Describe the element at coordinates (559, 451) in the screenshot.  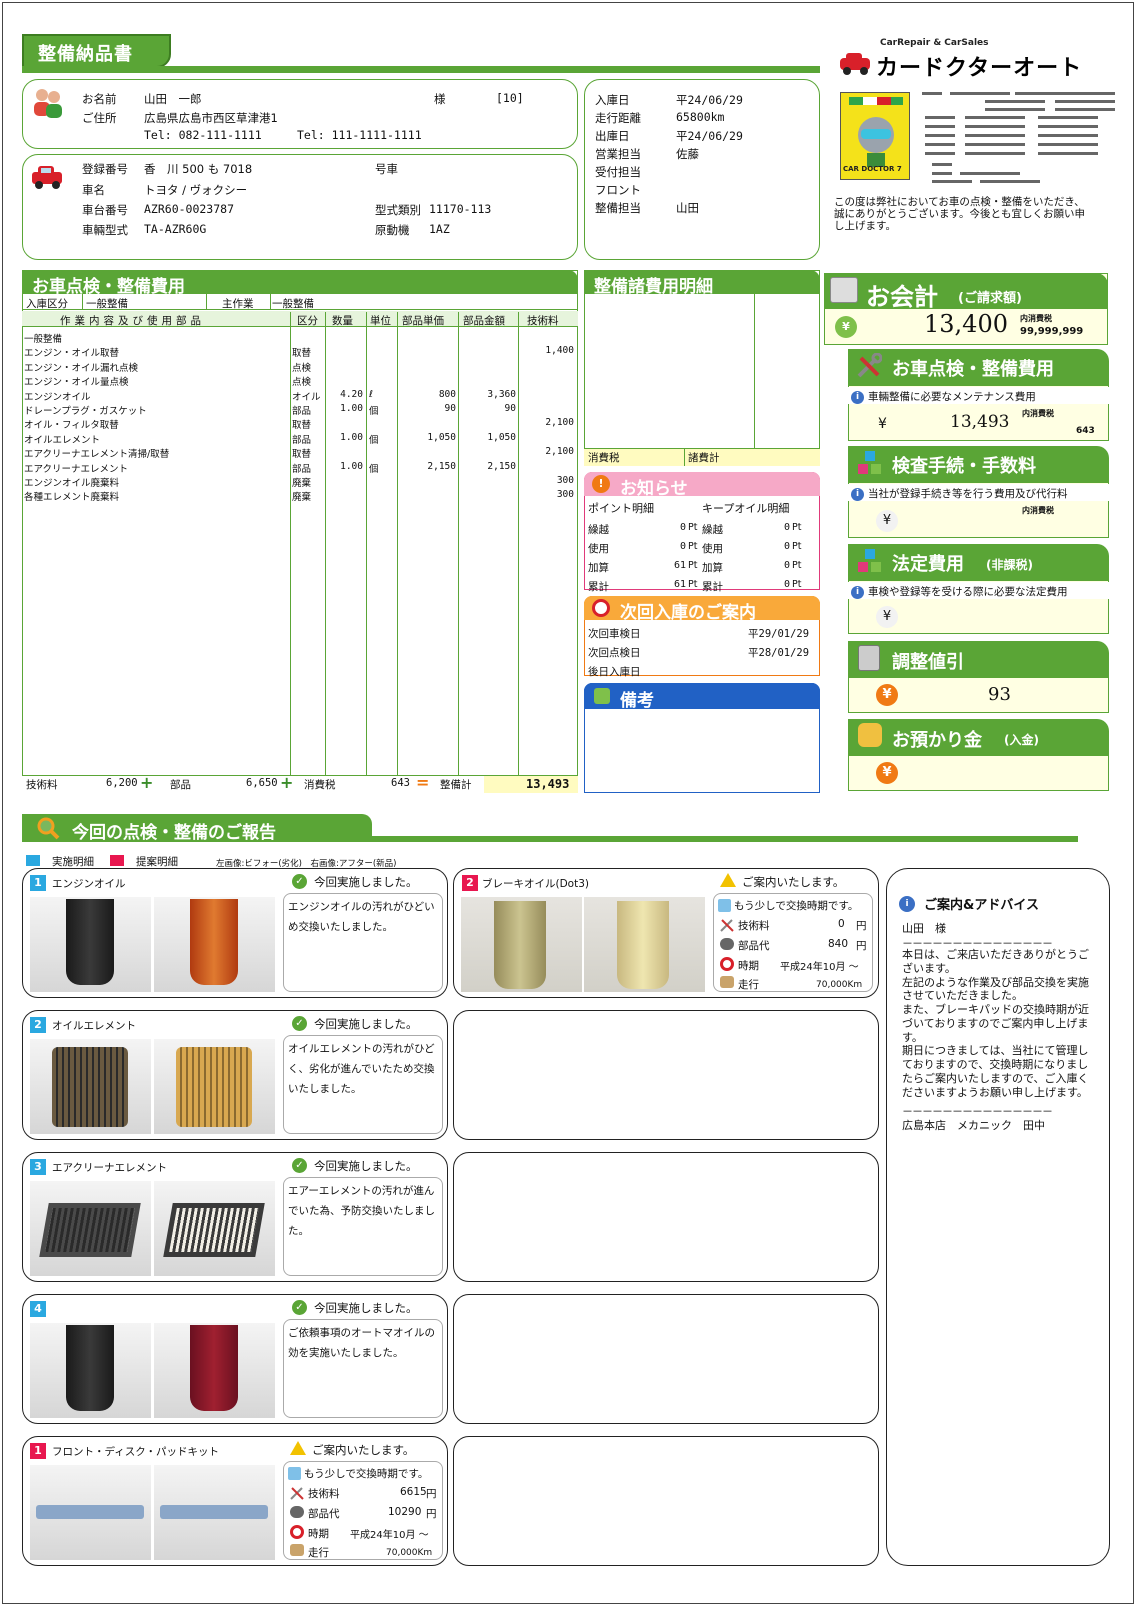
I see `row-tech: 2,100` at that location.